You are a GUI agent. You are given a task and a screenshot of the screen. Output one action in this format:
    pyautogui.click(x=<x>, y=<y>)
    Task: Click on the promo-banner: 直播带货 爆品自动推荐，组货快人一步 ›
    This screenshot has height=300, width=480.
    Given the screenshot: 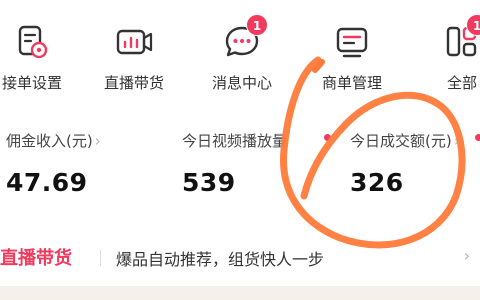 What is the action you would take?
    pyautogui.click(x=240, y=258)
    